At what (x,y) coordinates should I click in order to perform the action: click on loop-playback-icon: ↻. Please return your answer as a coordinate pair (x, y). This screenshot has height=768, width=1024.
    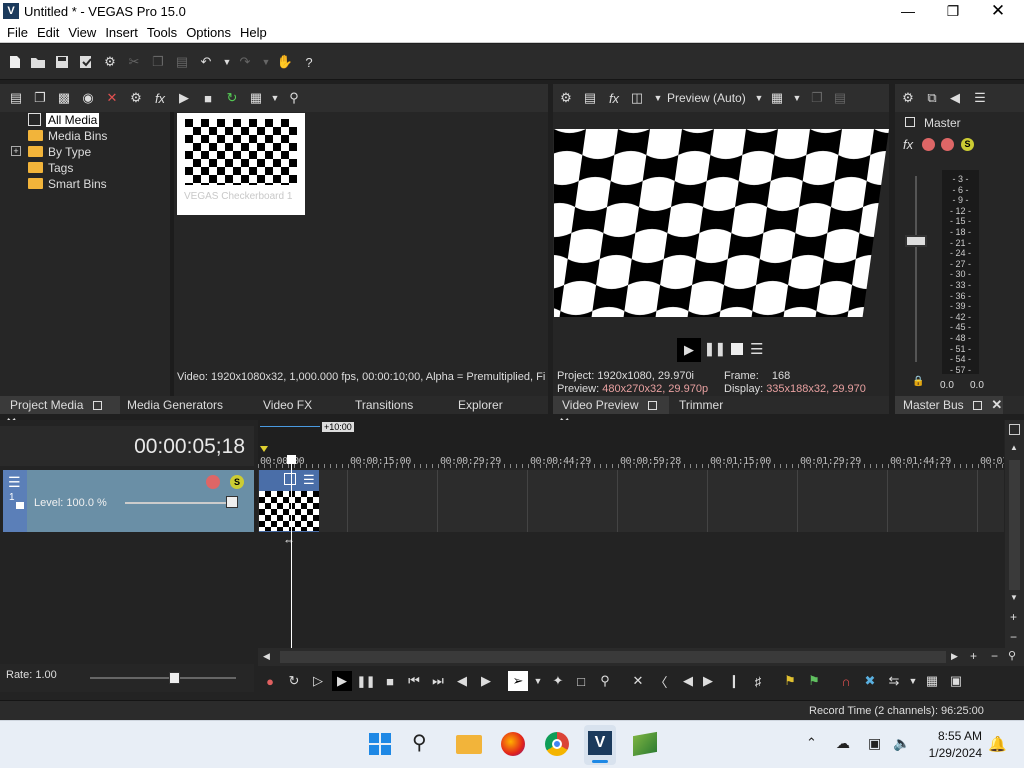
    Looking at the image, I should click on (294, 681).